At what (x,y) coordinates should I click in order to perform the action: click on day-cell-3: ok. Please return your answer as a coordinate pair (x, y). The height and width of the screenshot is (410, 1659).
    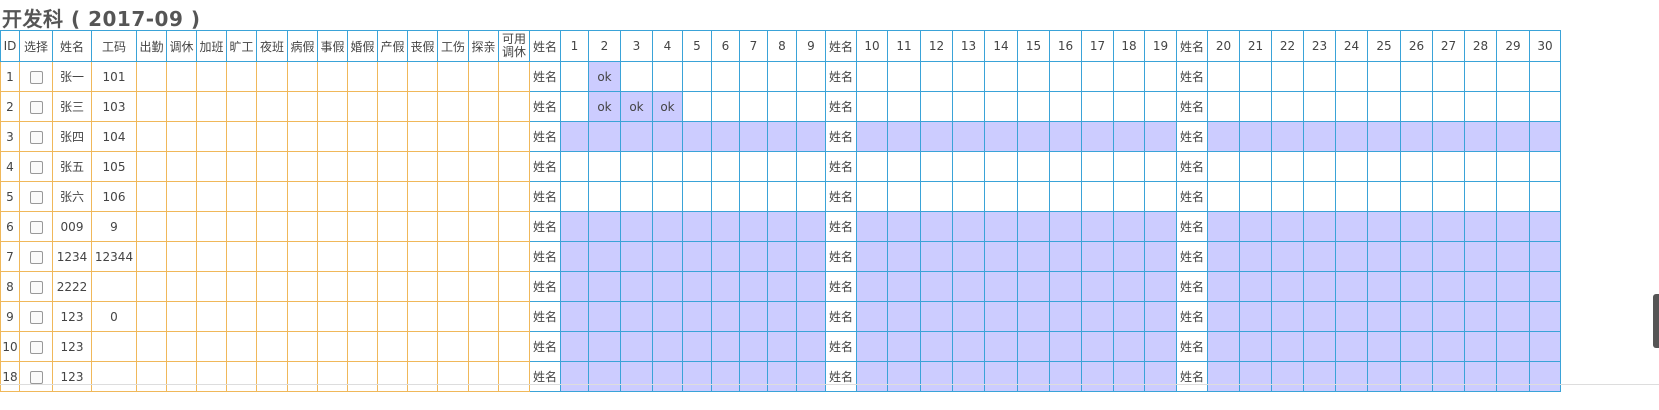
    Looking at the image, I should click on (636, 106).